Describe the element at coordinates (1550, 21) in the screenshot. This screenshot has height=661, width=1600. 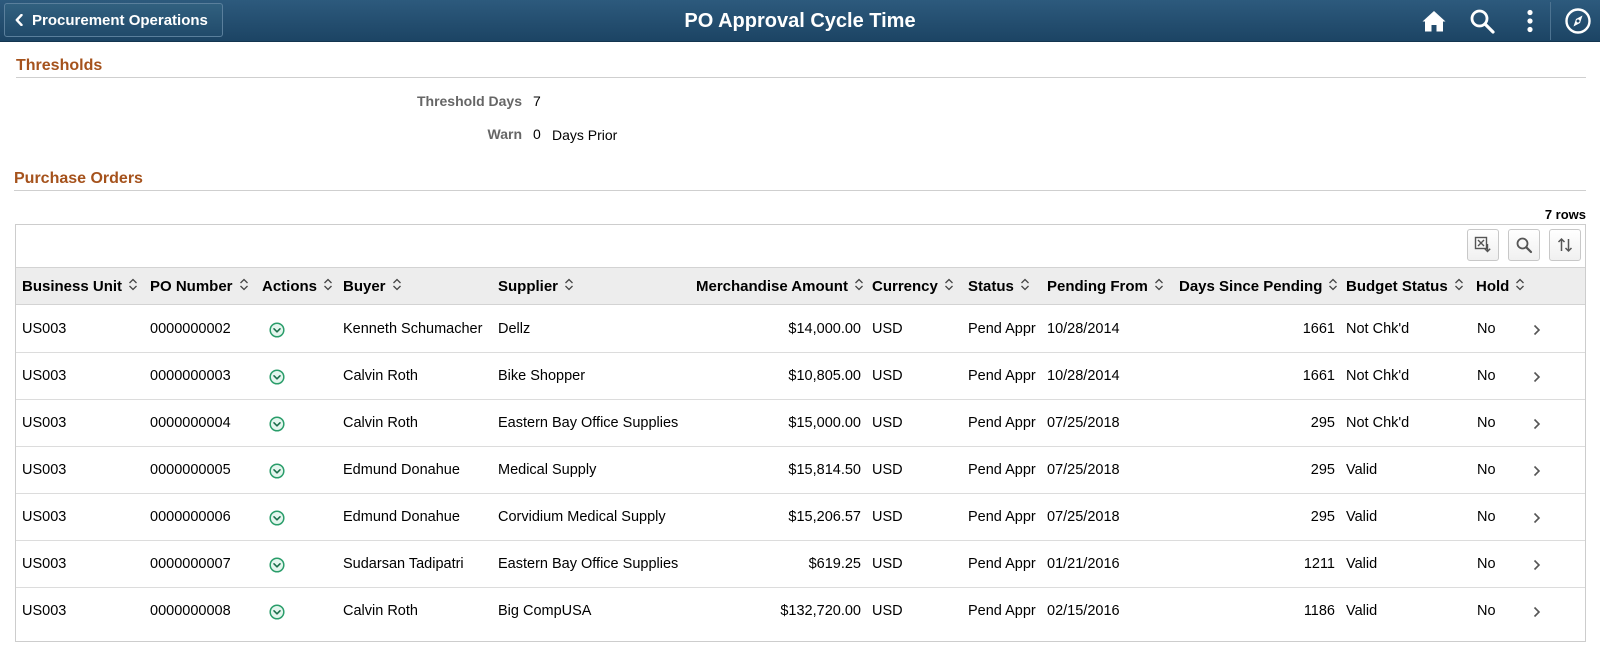
I see `header-divider` at that location.